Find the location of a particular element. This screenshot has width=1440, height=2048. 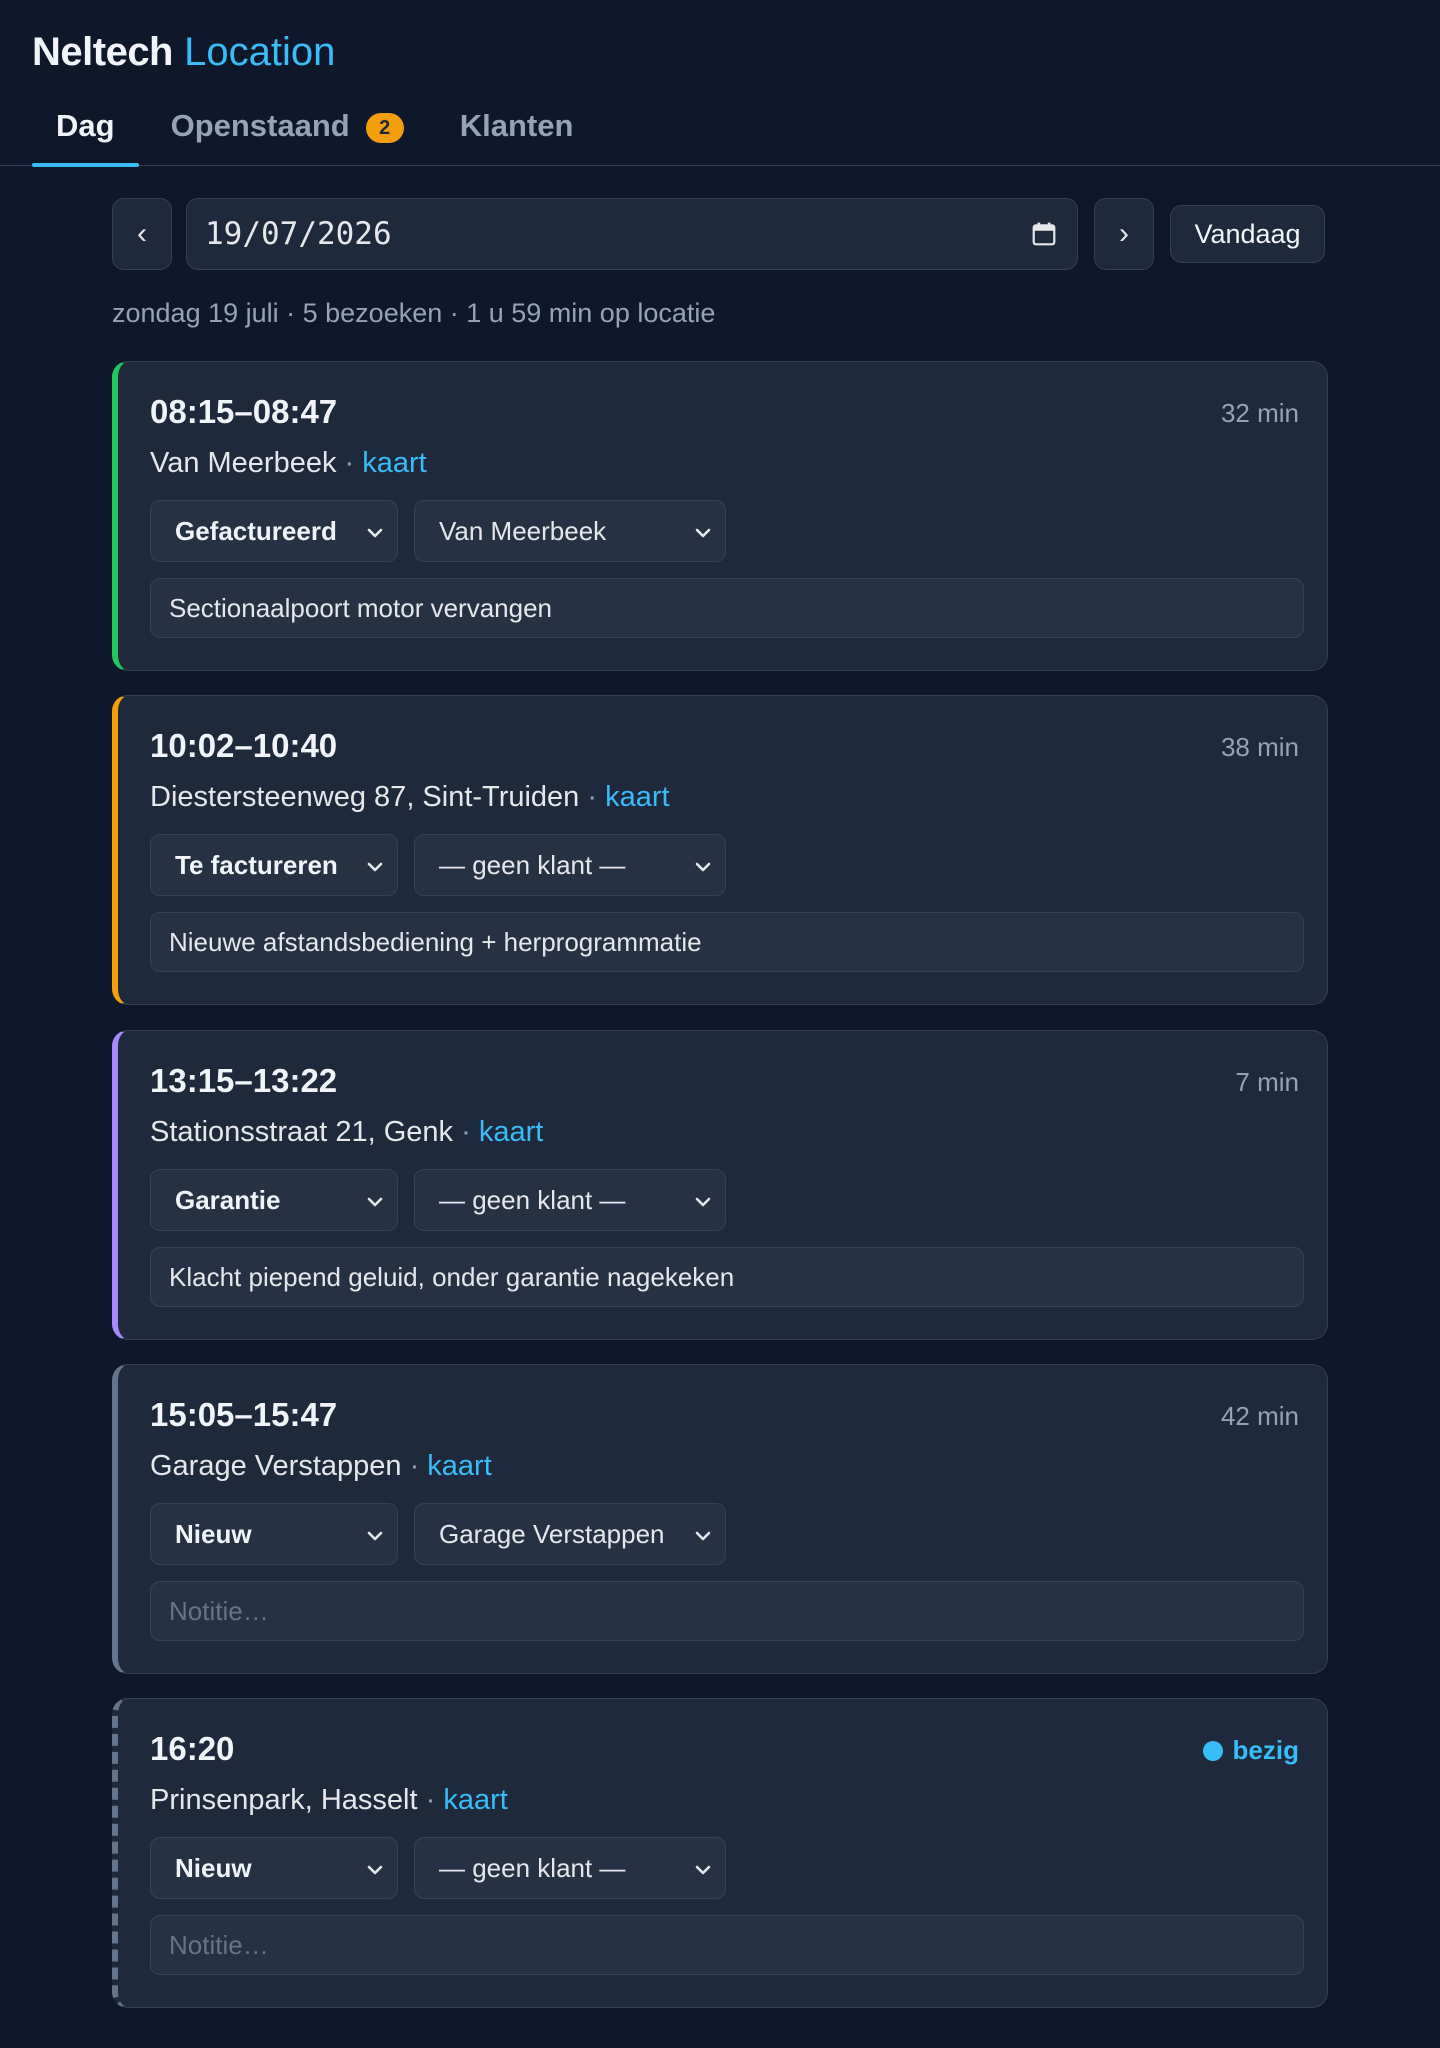

today-button: Vandaag is located at coordinates (1247, 234).